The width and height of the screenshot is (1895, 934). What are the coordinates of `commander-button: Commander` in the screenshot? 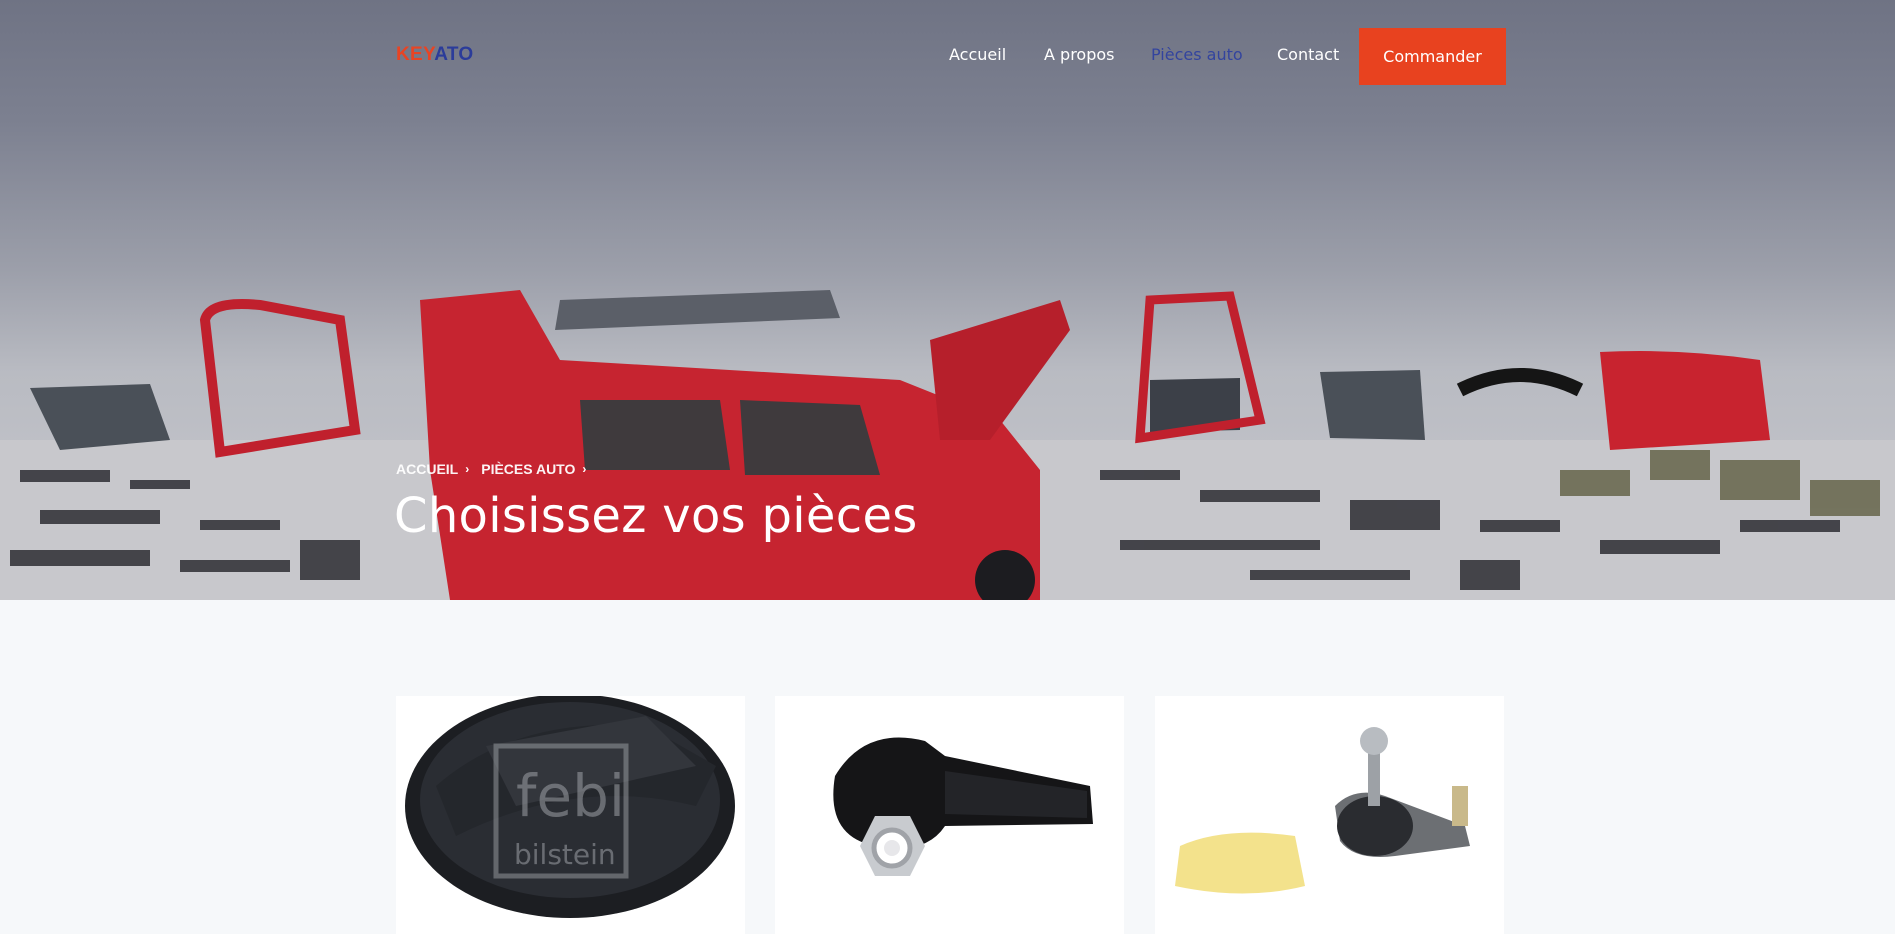 It's located at (1432, 56).